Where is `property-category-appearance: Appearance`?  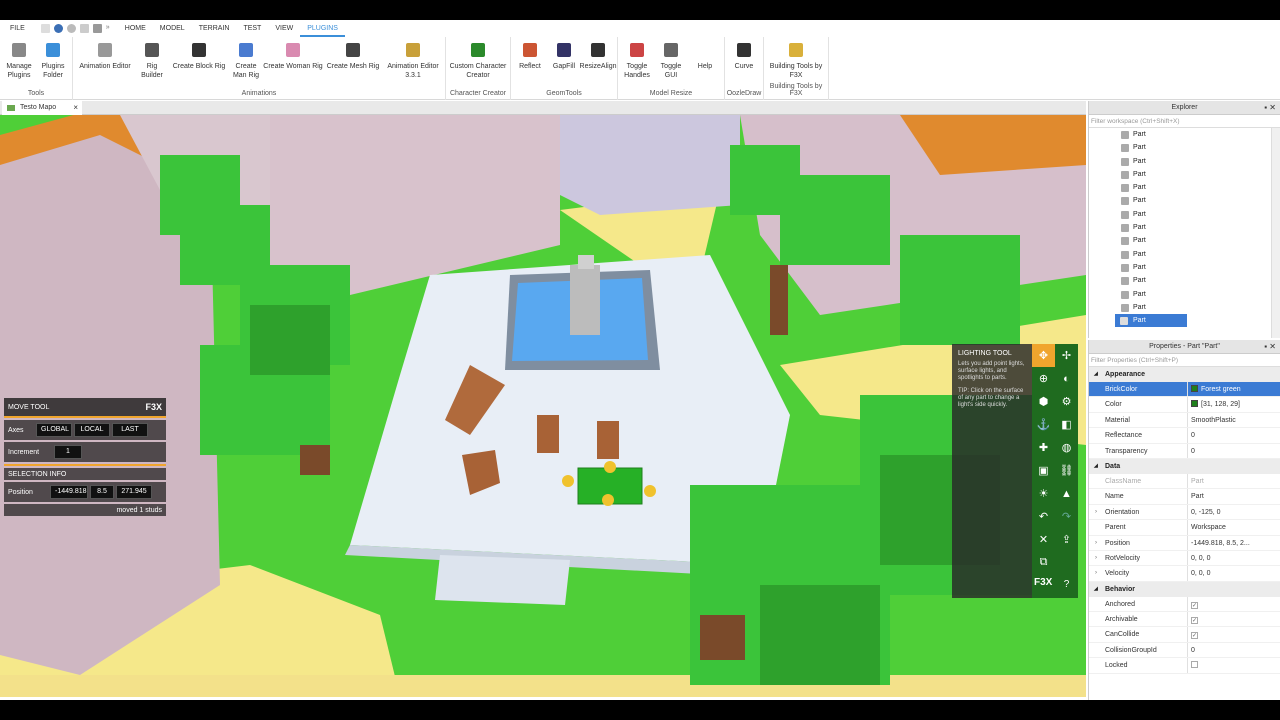
property-category-appearance: Appearance is located at coordinates (1184, 374).